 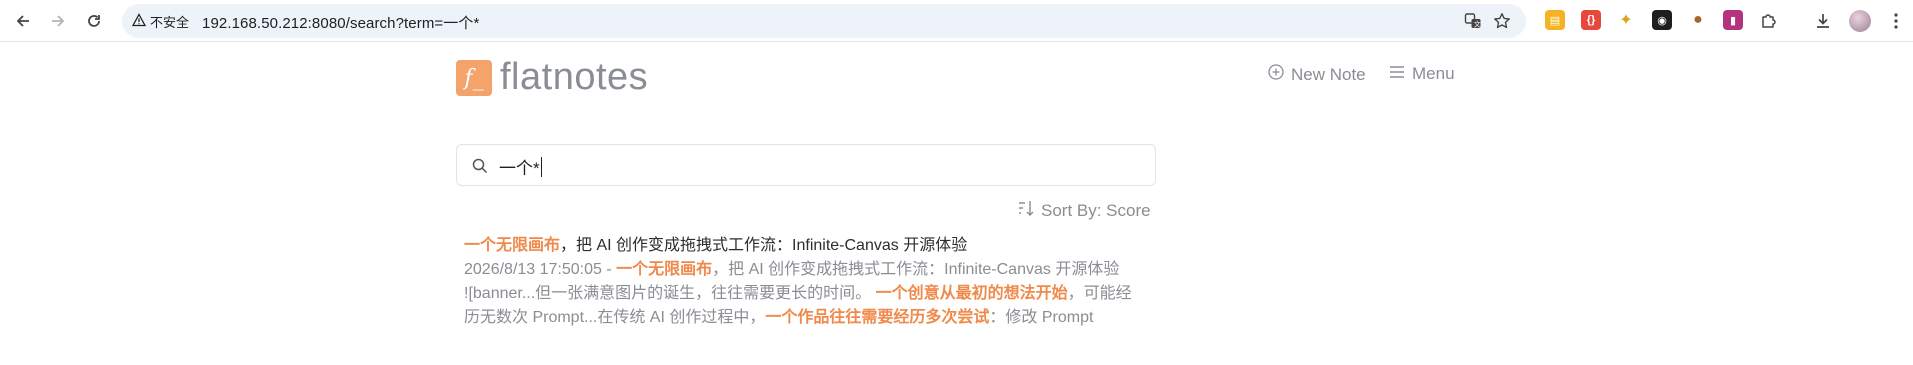 I want to click on profile-avatar, so click(x=1860, y=21).